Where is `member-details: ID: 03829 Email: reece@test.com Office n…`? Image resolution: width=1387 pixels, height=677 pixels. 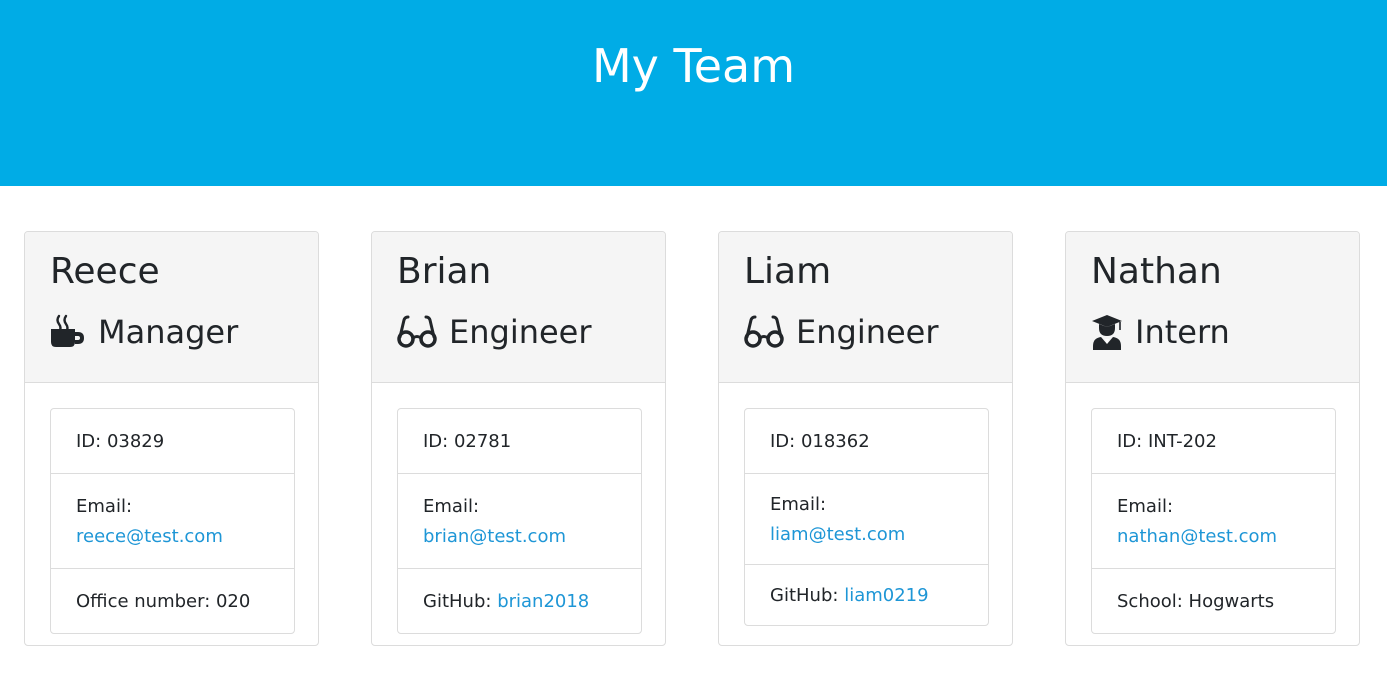
member-details: ID: 03829 Email: reece@test.com Office n… is located at coordinates (172, 521).